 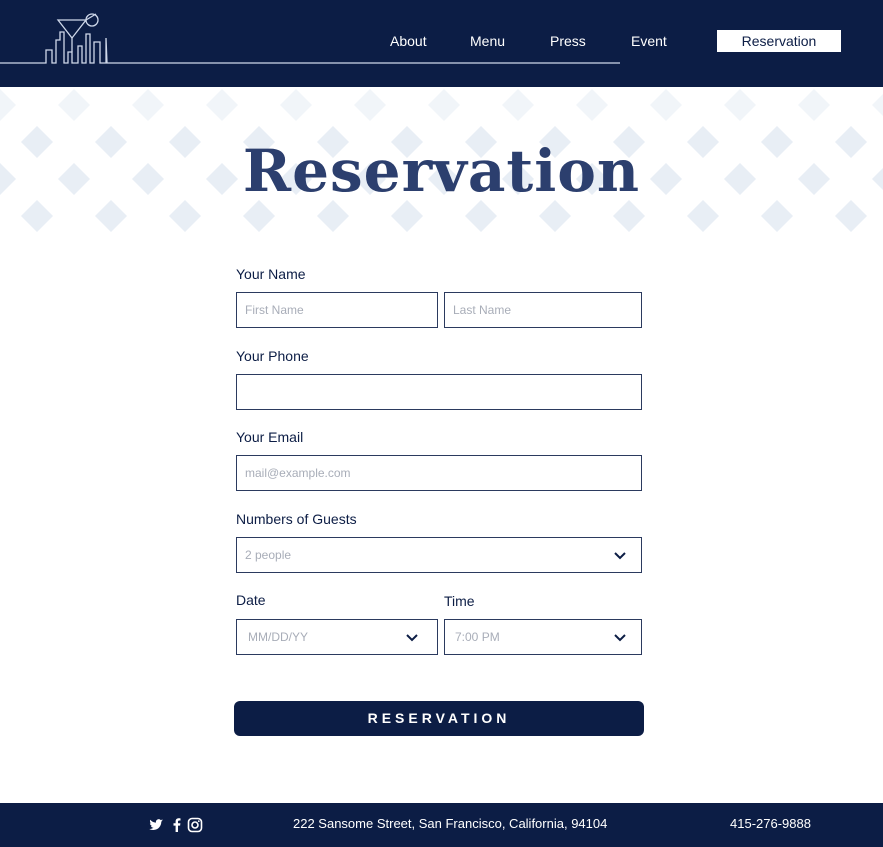 What do you see at coordinates (177, 825) in the screenshot?
I see `facebook-icon` at bounding box center [177, 825].